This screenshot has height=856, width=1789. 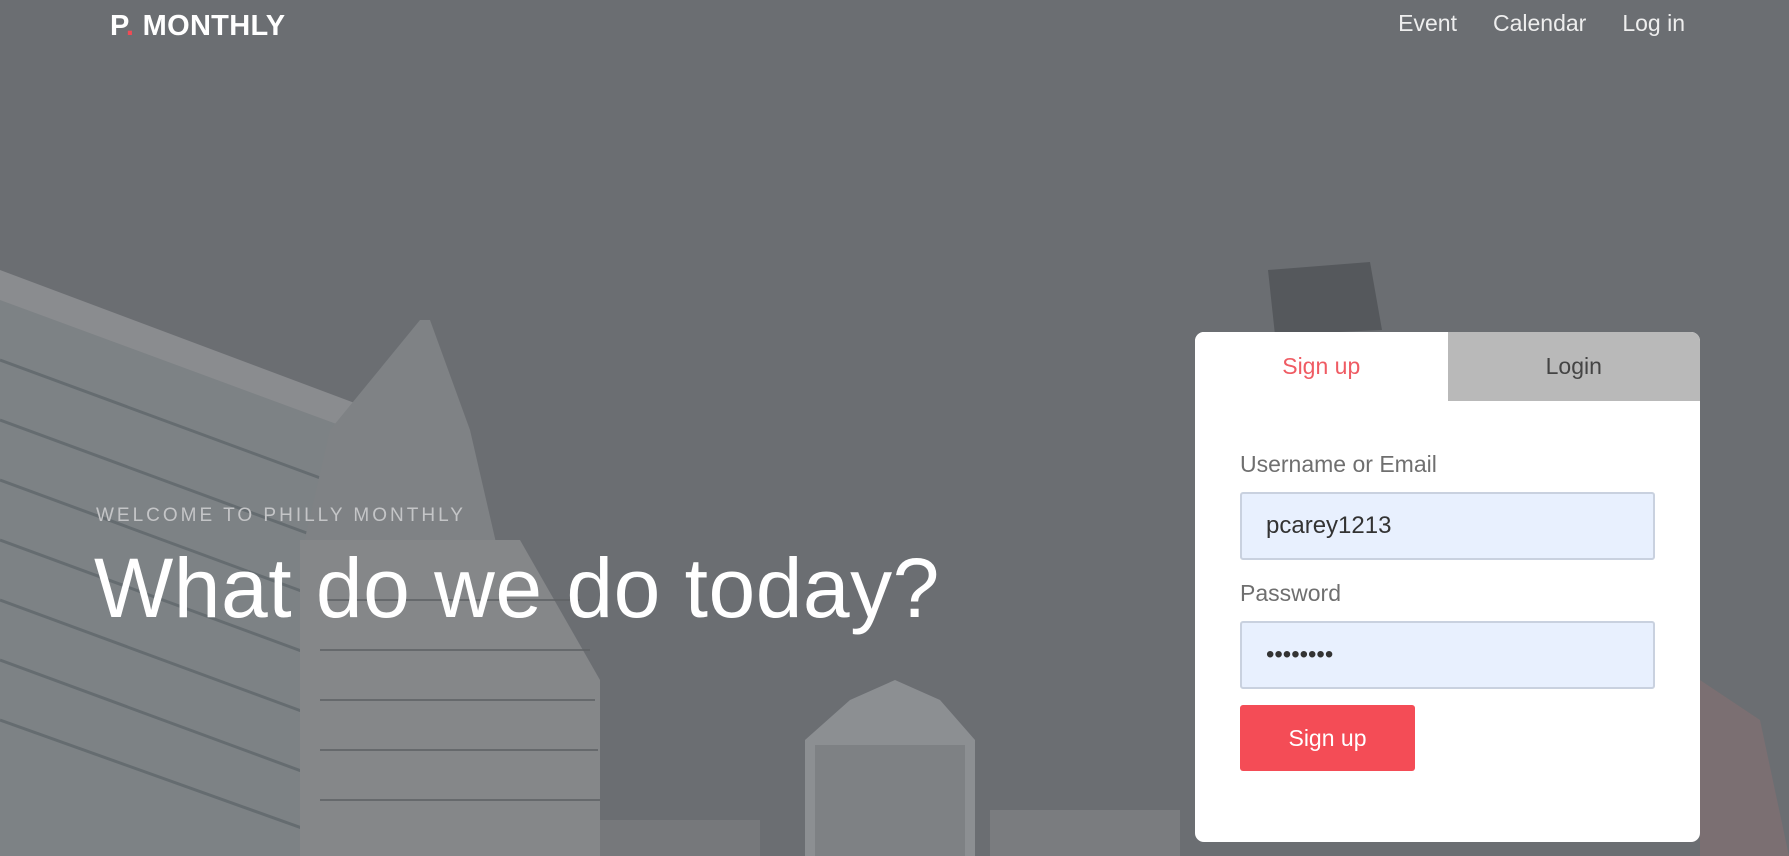 I want to click on brand-logo: P. MONTHLY, so click(x=197, y=26).